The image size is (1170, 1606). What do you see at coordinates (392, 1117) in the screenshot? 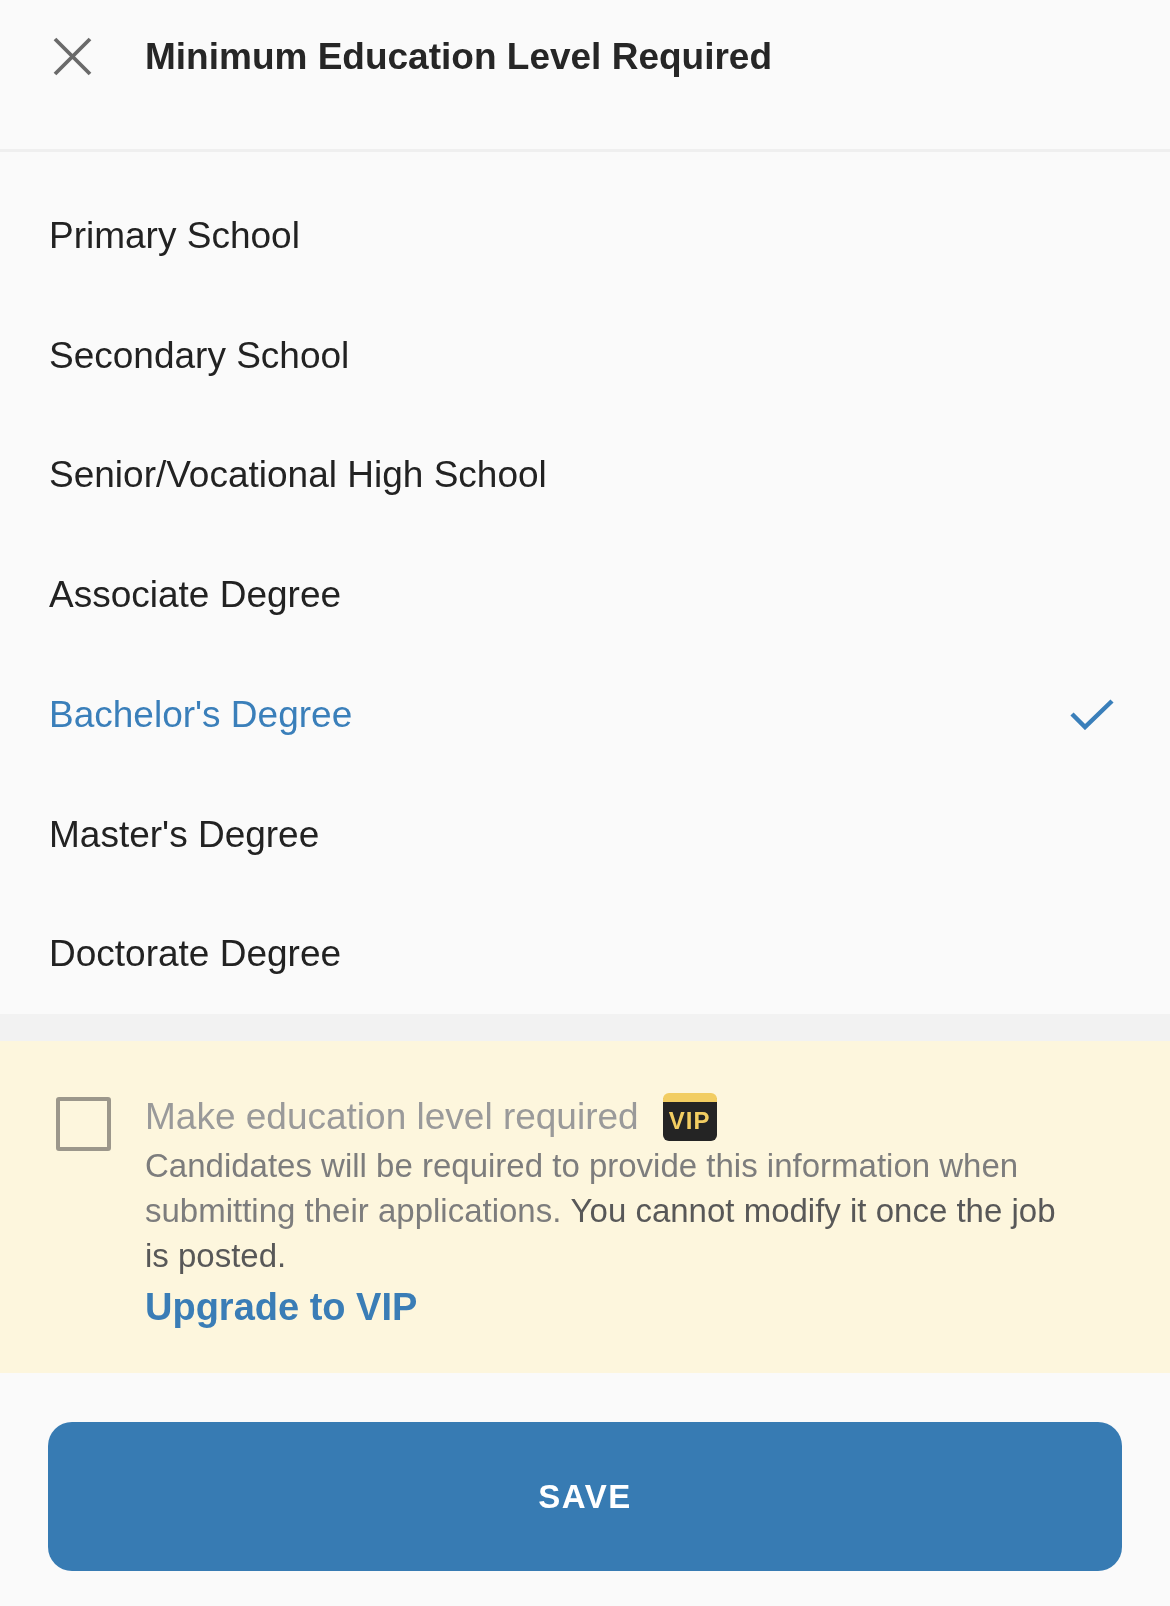
I see `checkbox-label: Make education level required` at bounding box center [392, 1117].